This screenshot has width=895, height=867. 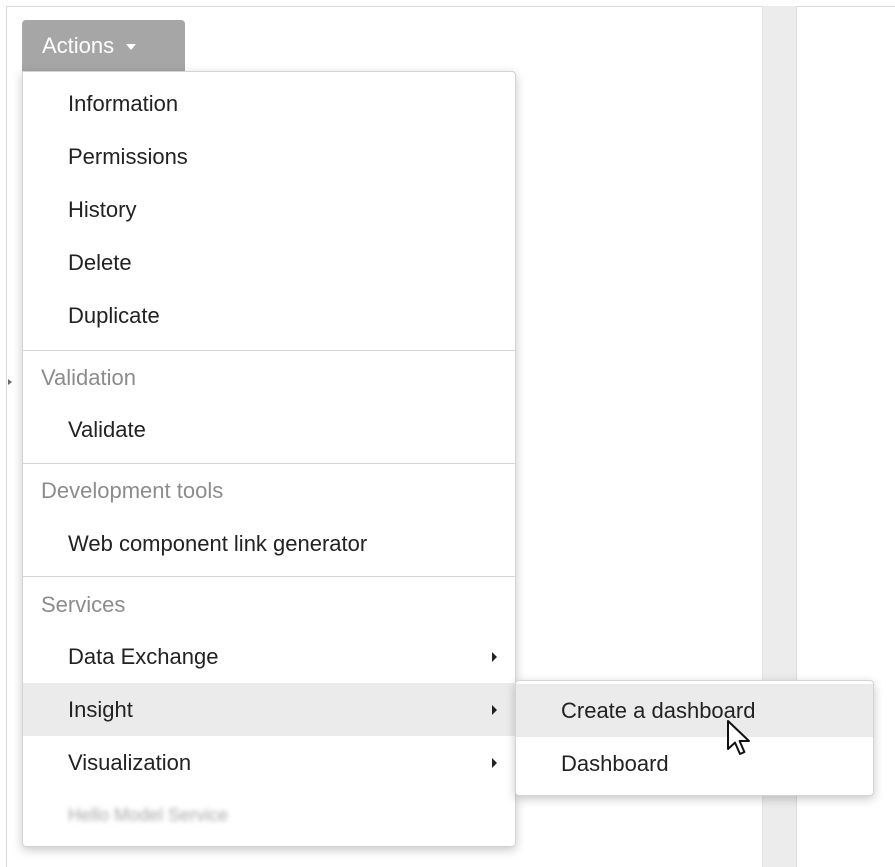 I want to click on insight-submenu: Create a dashboard Dashboard, so click(x=694, y=738).